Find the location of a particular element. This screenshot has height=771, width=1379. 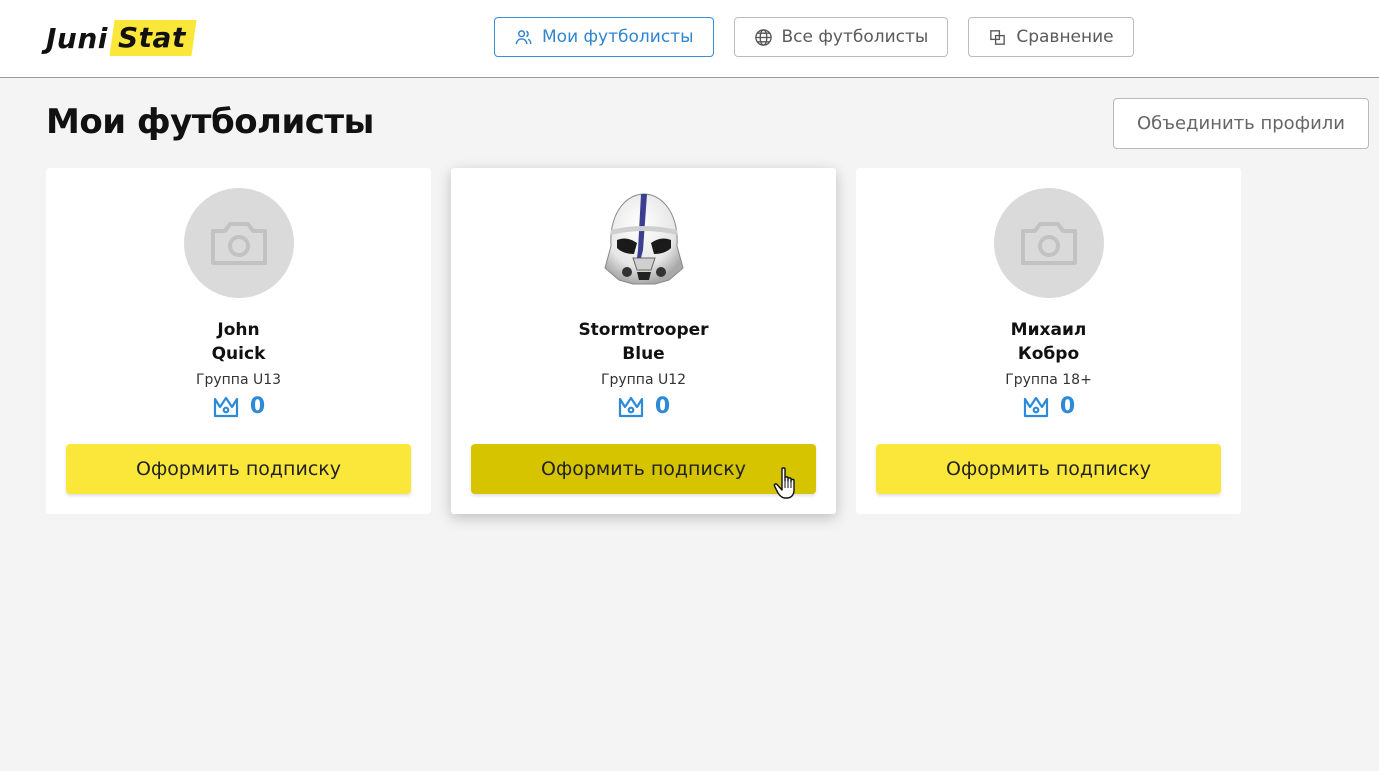

compare-icon is located at coordinates (998, 37).